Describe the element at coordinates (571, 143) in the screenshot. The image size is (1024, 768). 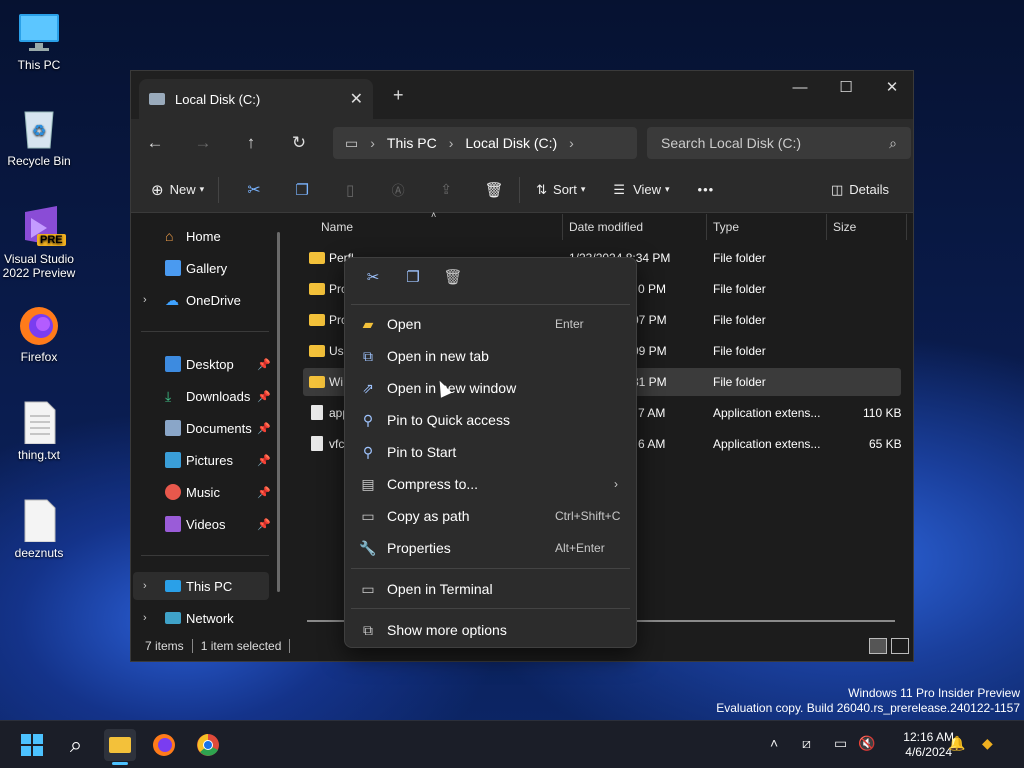
I see `breadcrumb-chevron-icon: ›` at that location.